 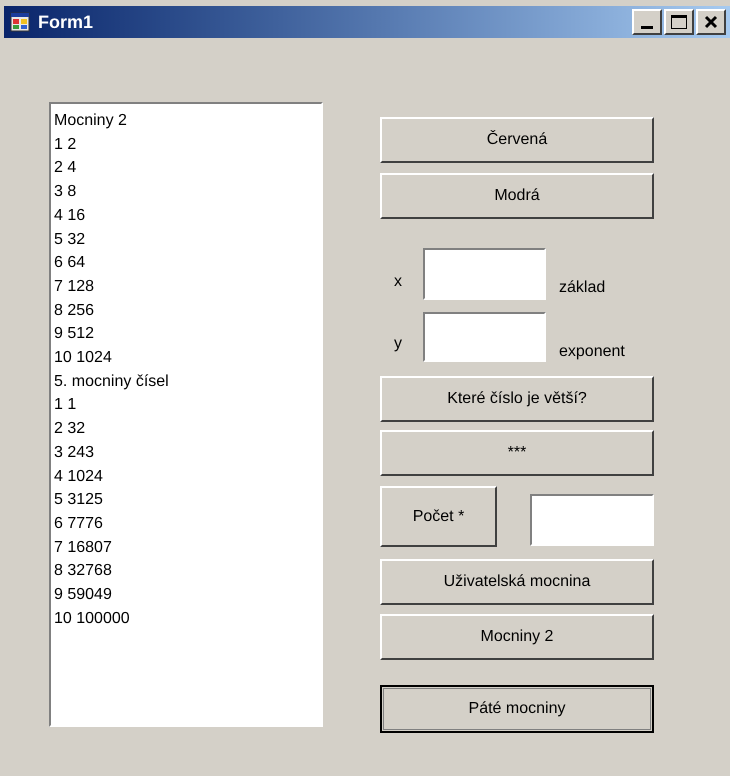 I want to click on maximize-button, so click(x=679, y=22).